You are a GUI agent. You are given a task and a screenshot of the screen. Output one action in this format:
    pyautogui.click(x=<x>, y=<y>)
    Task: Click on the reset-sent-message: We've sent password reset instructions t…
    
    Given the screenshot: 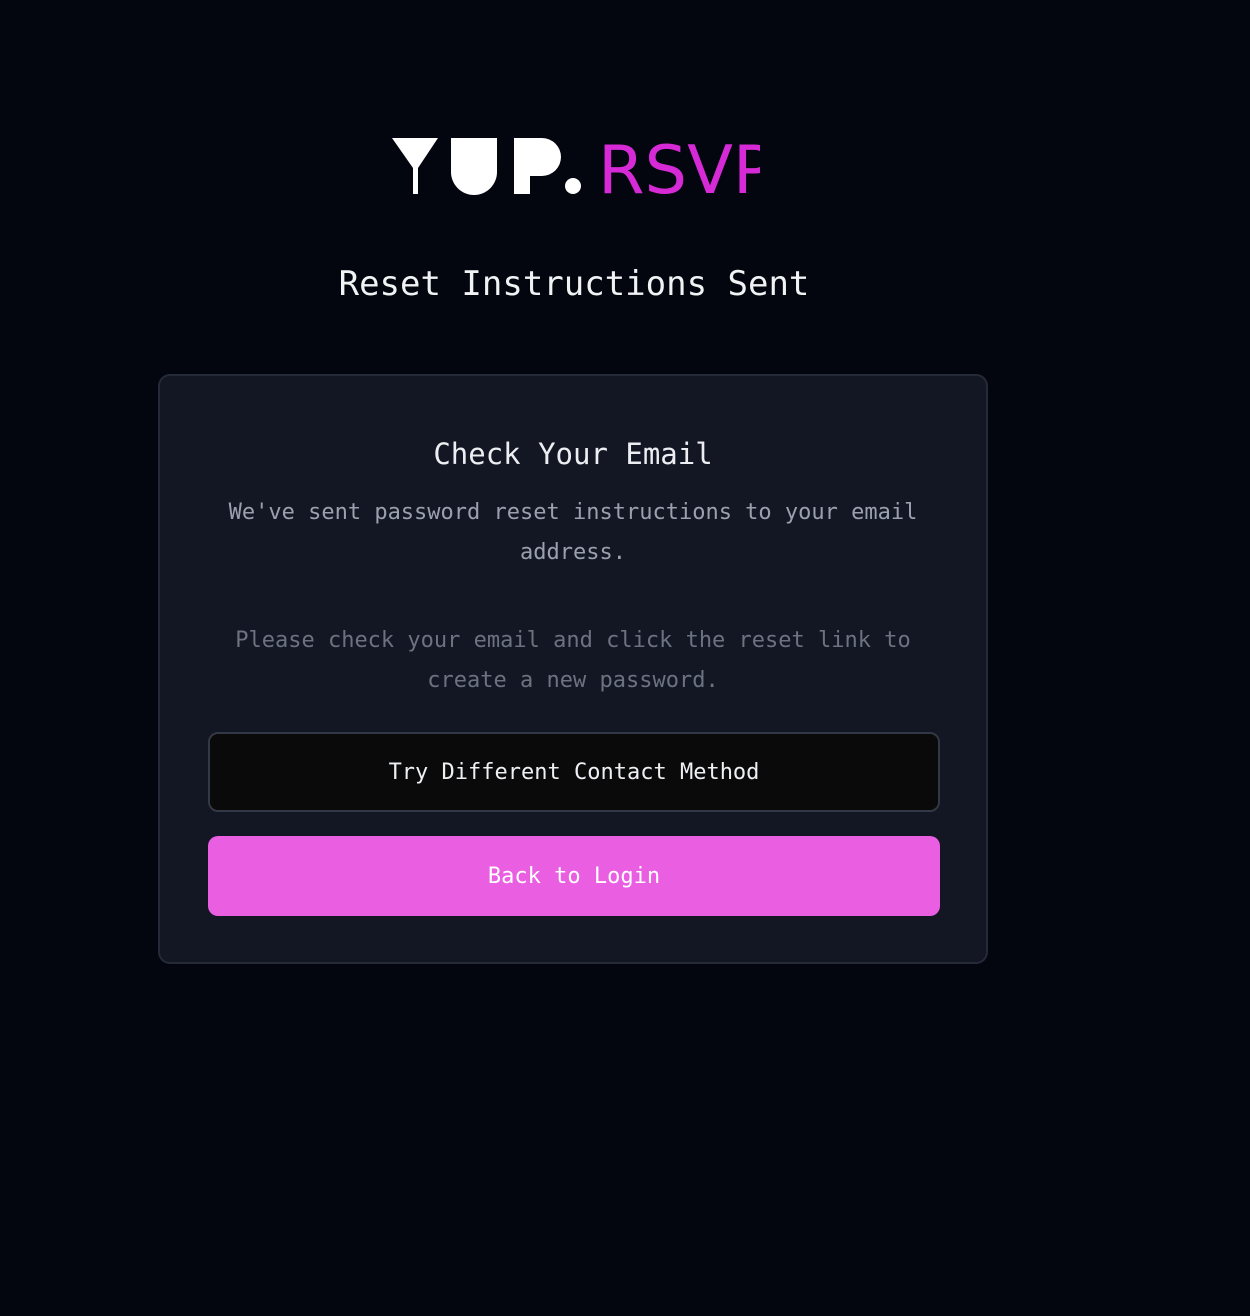 What is the action you would take?
    pyautogui.click(x=573, y=532)
    